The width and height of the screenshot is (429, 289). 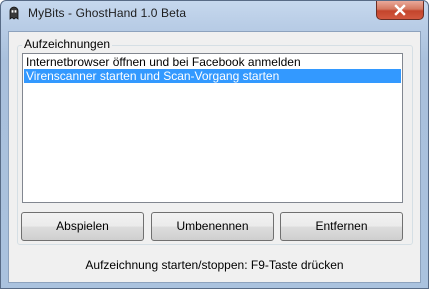 I want to click on title-bar: MyBits - GhostHand 1.0 Beta, so click(x=214, y=13).